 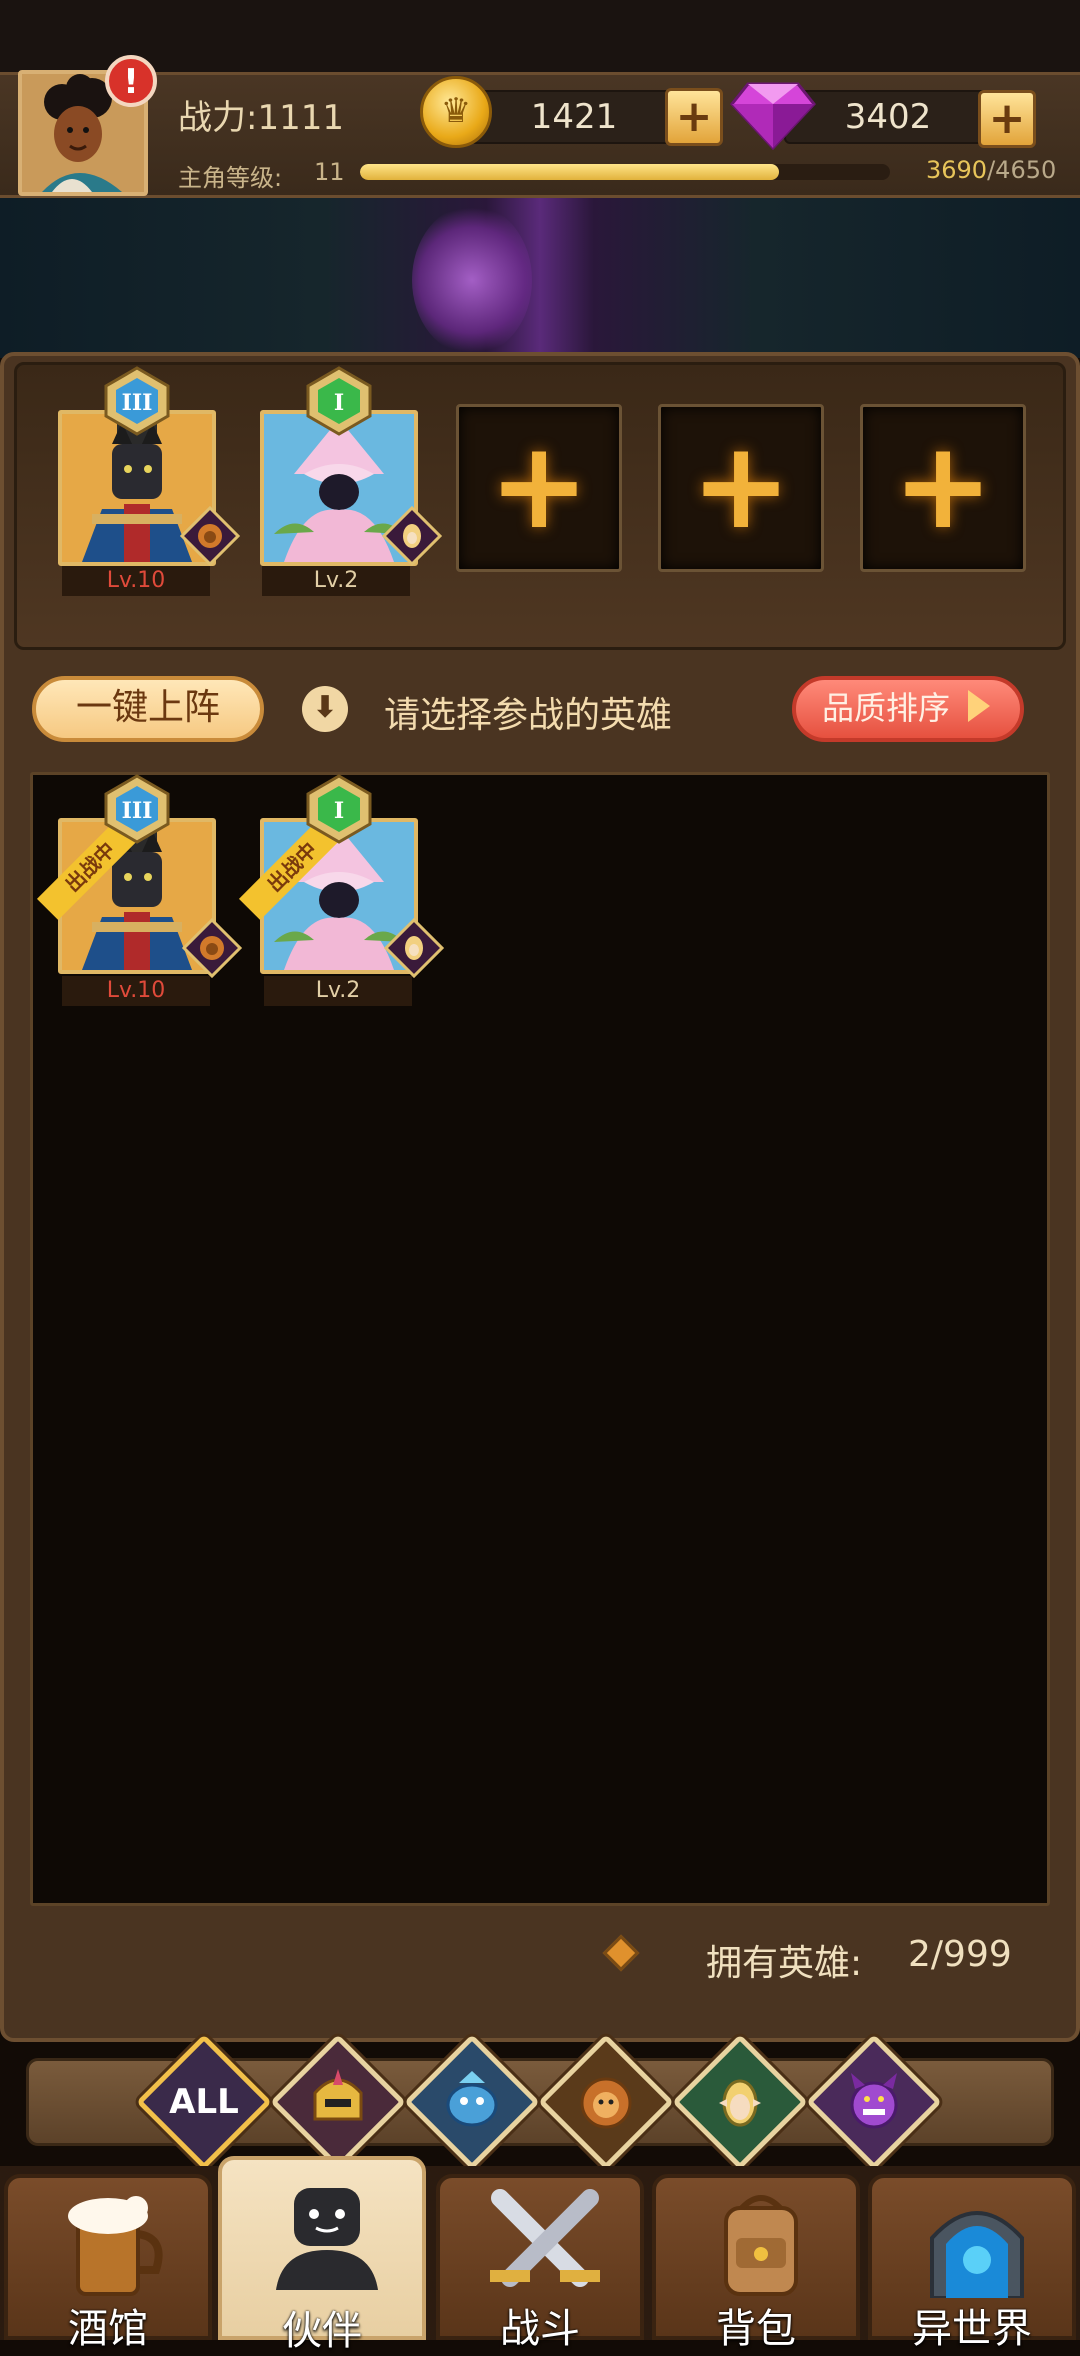 I want to click on elf-icon, so click(x=740, y=2103).